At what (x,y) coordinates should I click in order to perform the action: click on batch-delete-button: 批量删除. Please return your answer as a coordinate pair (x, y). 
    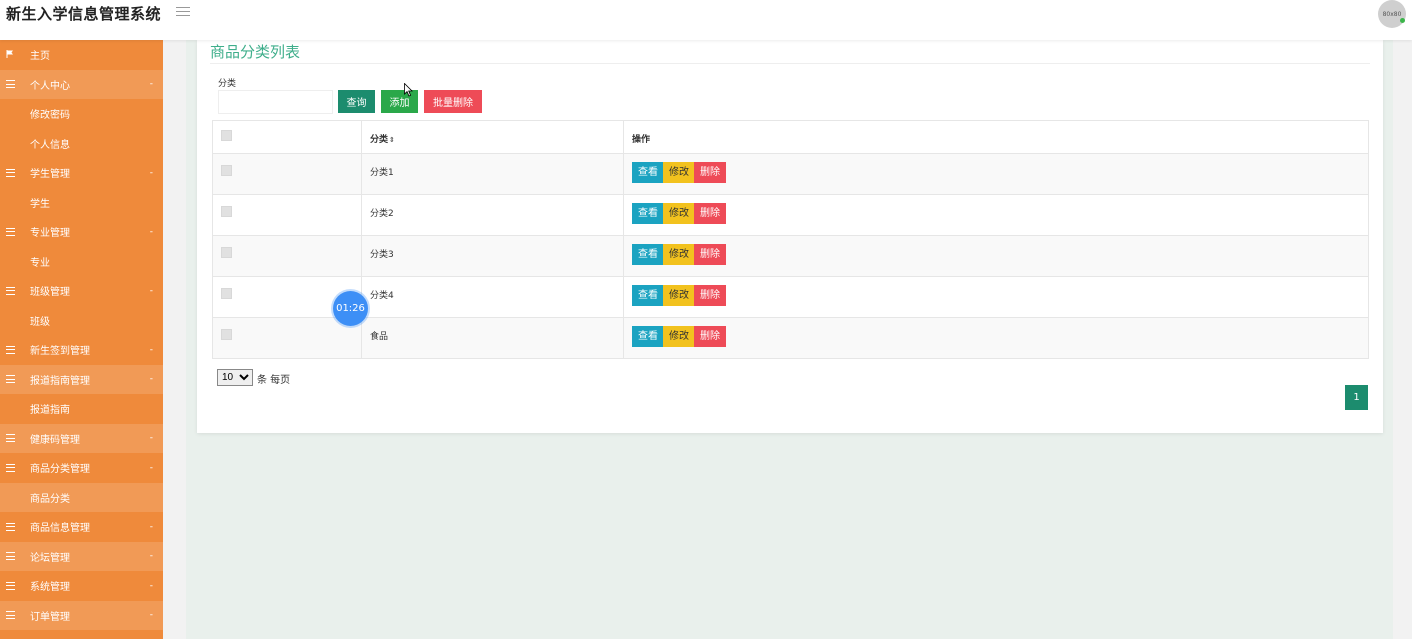
    Looking at the image, I should click on (453, 101).